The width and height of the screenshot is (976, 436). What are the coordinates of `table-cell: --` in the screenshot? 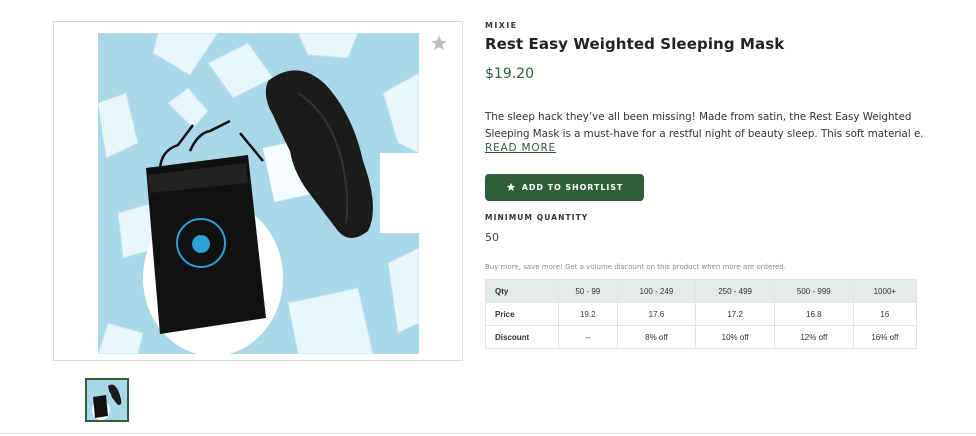 It's located at (588, 337).